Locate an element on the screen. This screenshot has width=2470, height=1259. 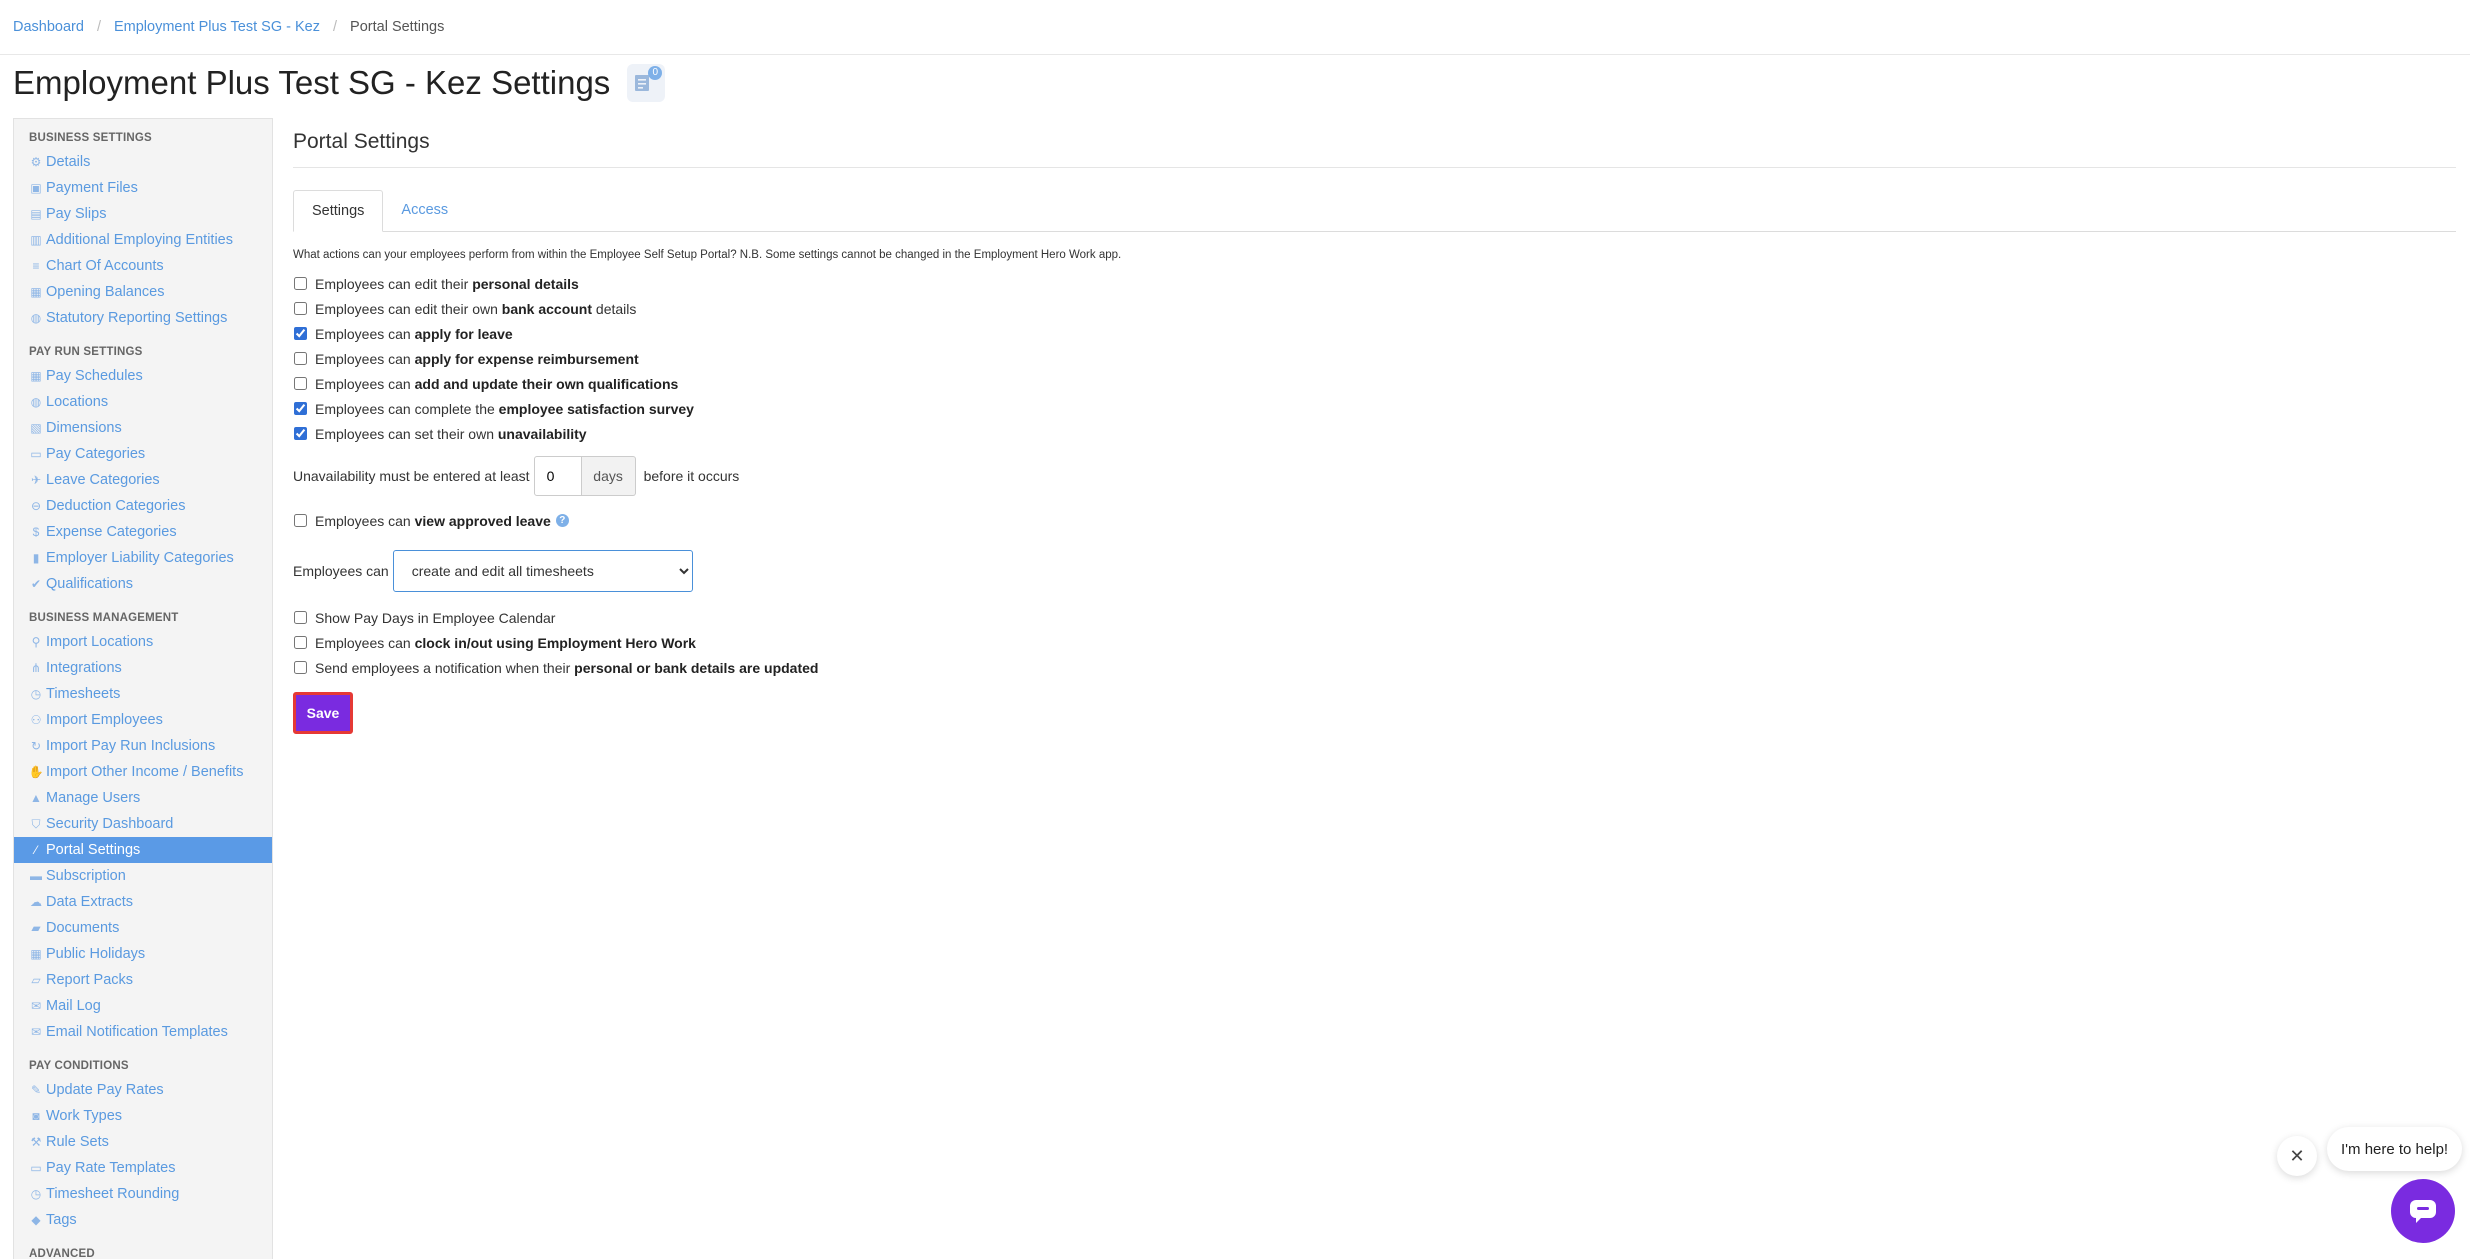
sidebar-item-import-locations: ⚲ Import Locations is located at coordinates (143, 642).